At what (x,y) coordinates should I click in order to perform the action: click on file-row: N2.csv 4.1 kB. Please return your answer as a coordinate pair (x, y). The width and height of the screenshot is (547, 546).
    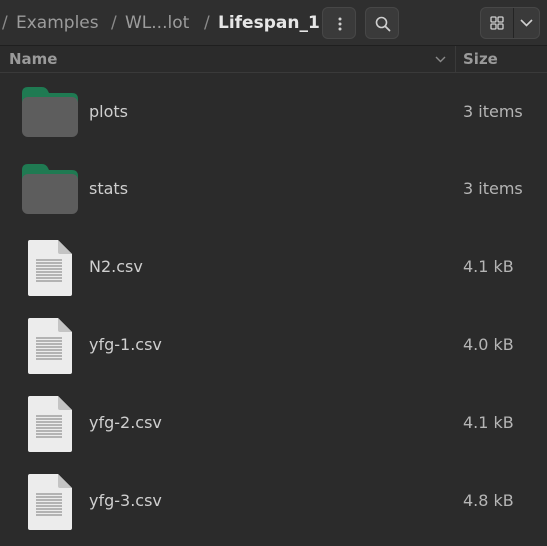
    Looking at the image, I should click on (273, 267).